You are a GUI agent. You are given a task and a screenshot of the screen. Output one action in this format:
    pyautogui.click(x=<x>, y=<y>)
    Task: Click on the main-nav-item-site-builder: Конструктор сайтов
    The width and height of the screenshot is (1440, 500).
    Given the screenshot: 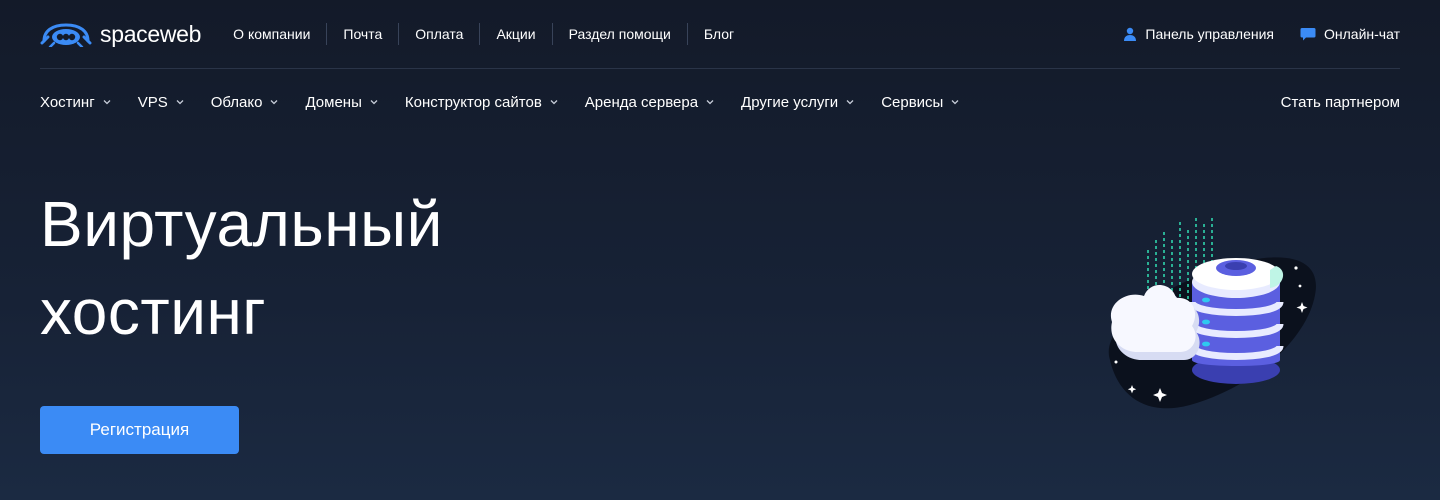 What is the action you would take?
    pyautogui.click(x=481, y=102)
    